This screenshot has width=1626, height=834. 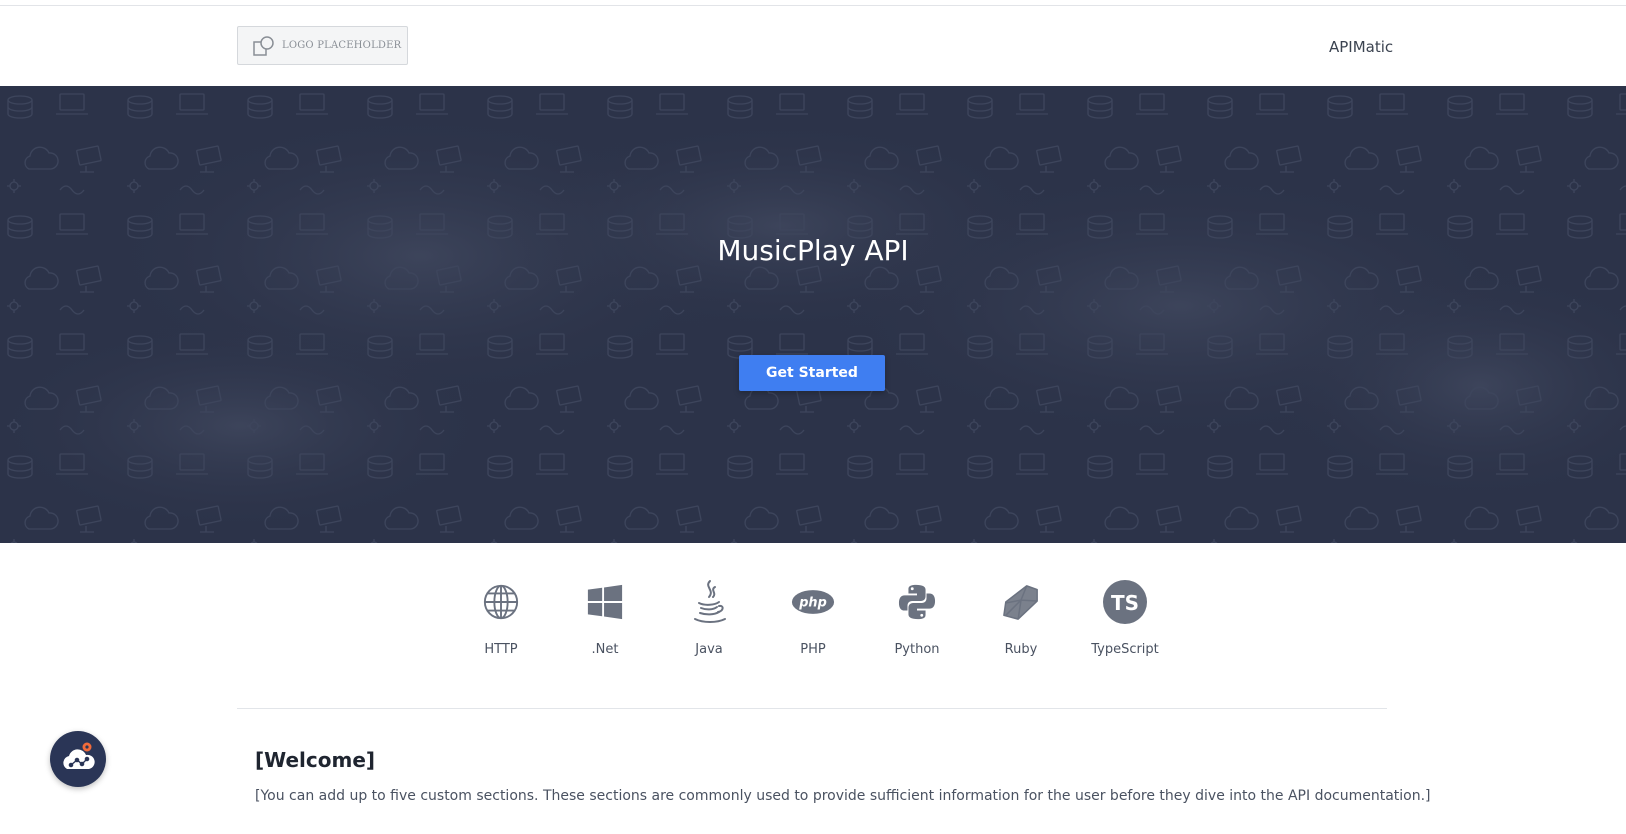 I want to click on language-typescript: TS TypeScript, so click(x=1125, y=618).